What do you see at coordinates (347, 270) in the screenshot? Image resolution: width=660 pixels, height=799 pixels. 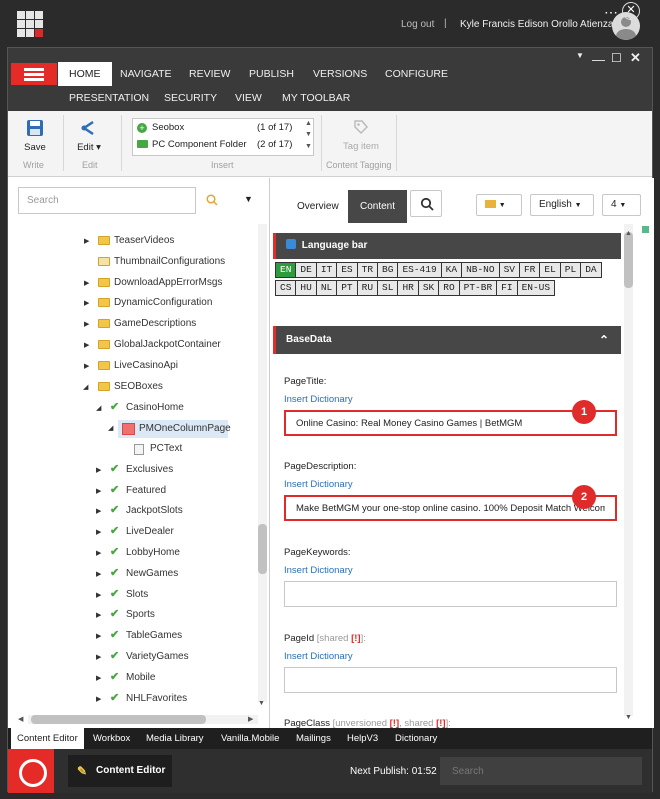 I see `language-button-es: ES` at bounding box center [347, 270].